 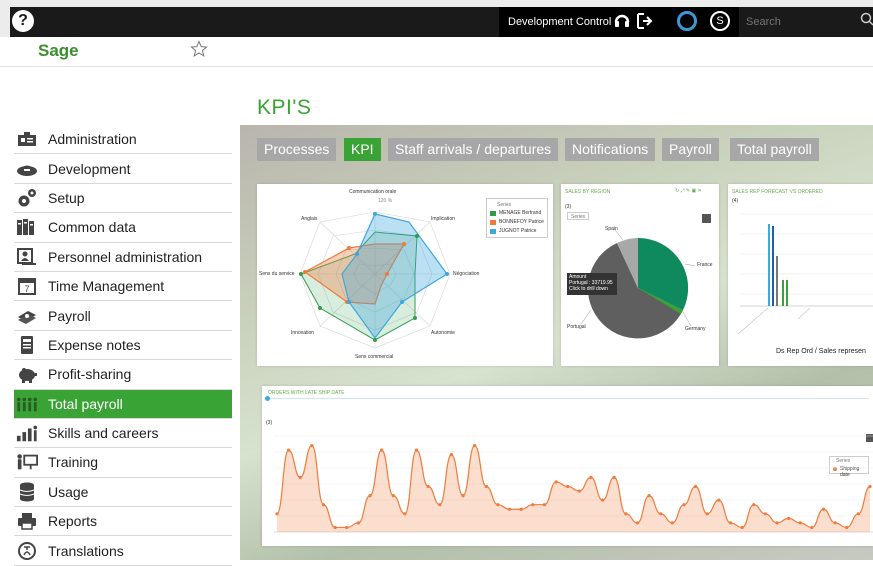 I want to click on sidebar-item-common-data: Common data, so click(x=123, y=227).